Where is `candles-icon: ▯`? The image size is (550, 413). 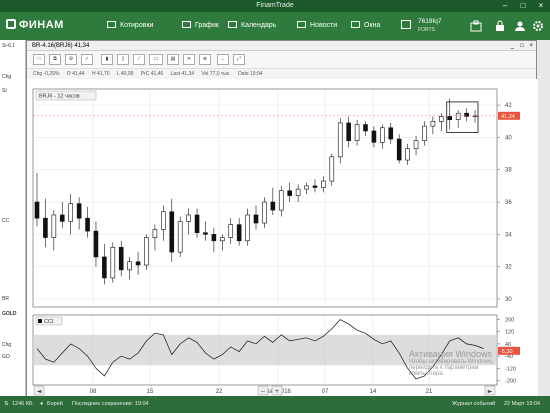
candles-icon: ▯ is located at coordinates (123, 59).